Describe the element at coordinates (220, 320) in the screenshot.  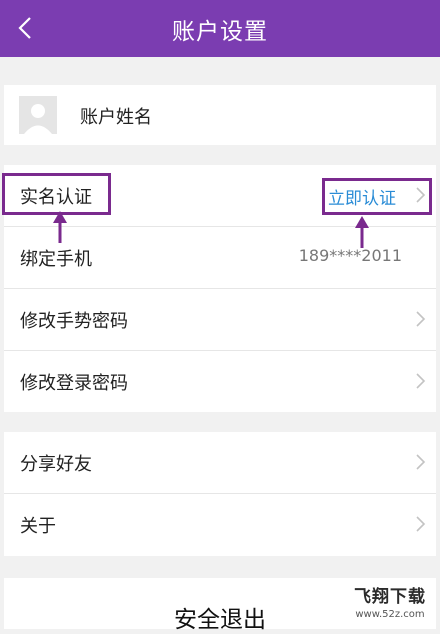
I see `gesture-password-row: 修改手势密码` at that location.